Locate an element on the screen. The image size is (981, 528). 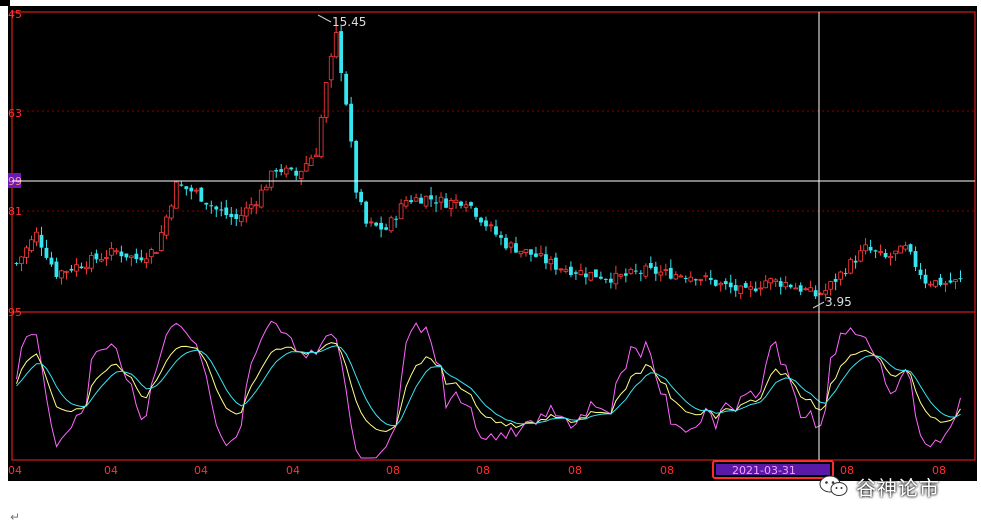
watermark: 谷神论市 is located at coordinates (893, 486).